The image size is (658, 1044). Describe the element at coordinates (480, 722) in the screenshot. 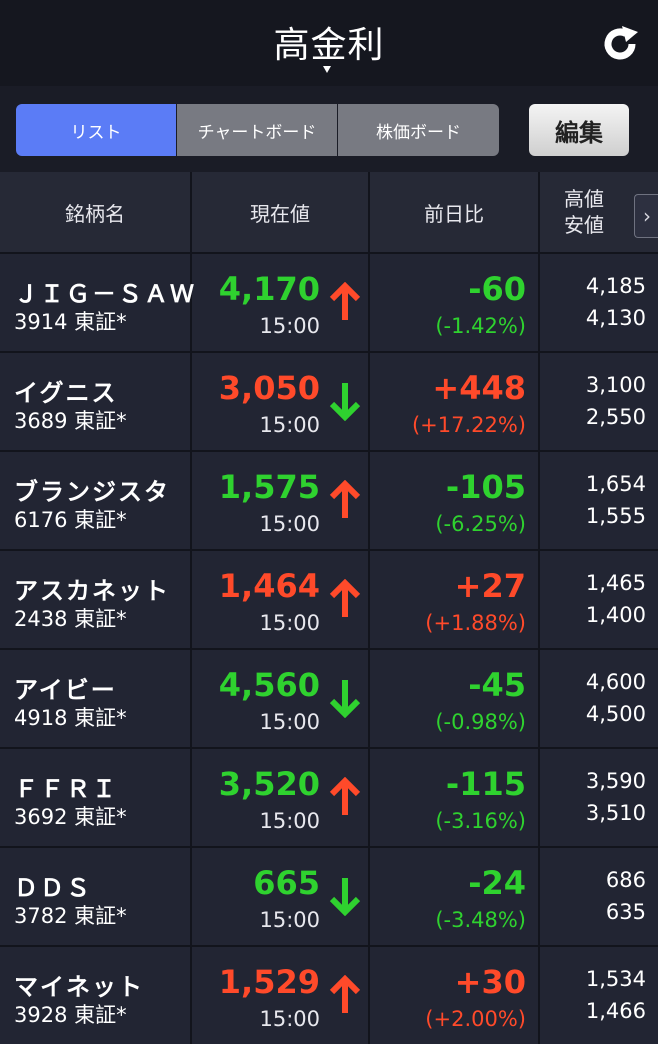

I see `price-change-percent: (-0.98%)` at that location.